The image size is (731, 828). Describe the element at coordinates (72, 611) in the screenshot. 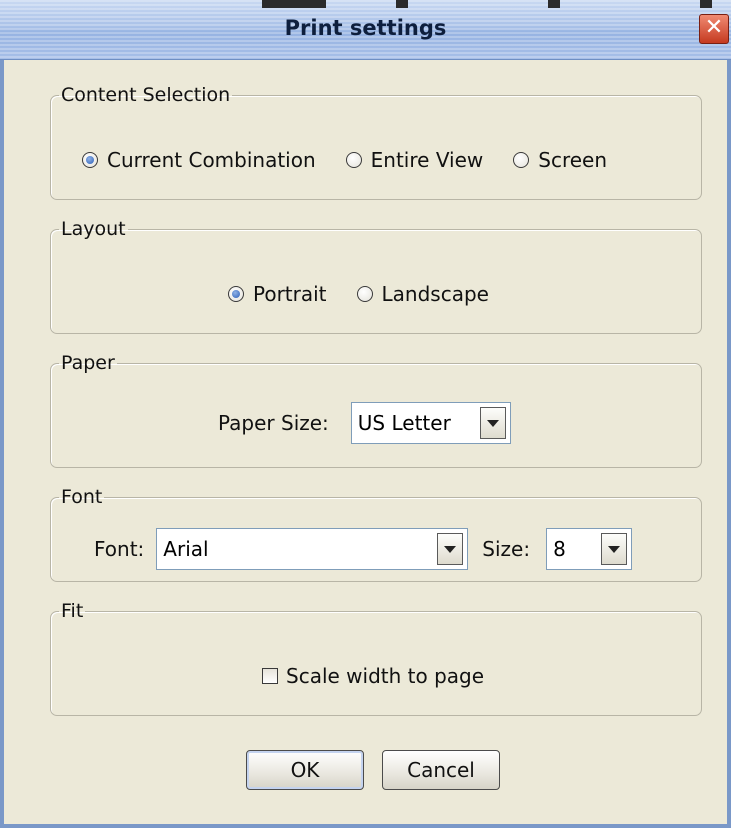

I see `fit-legend: Fit` at that location.